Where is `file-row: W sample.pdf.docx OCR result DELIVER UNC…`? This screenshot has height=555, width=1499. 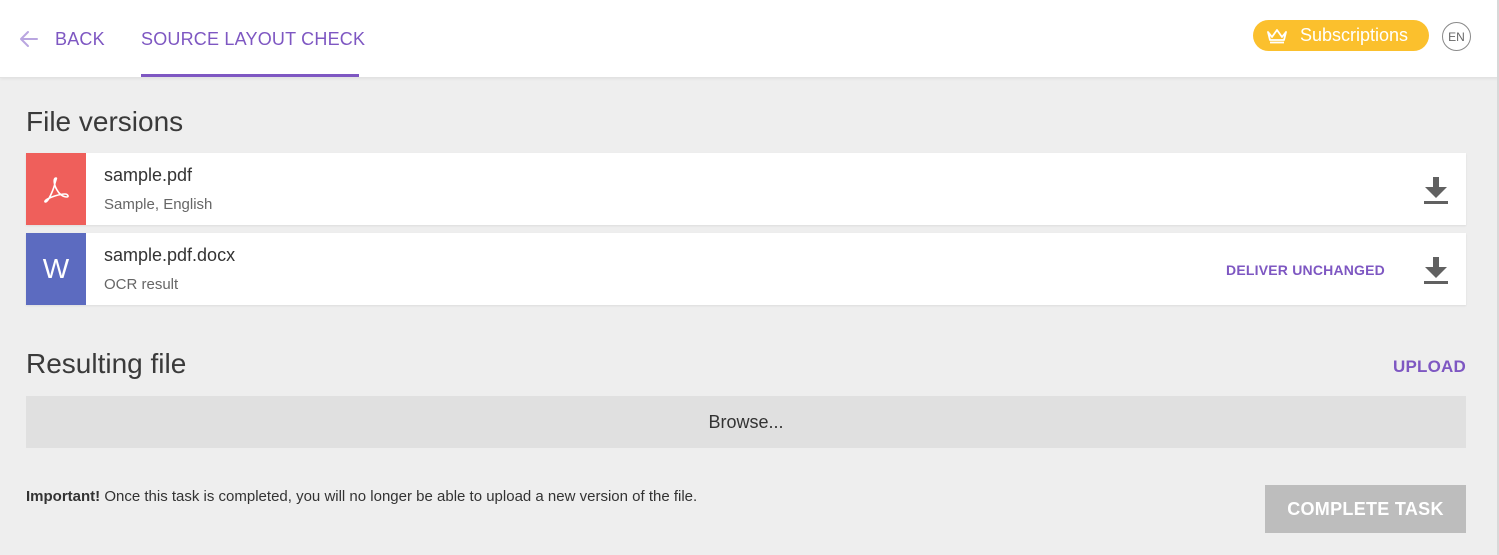
file-row: W sample.pdf.docx OCR result DELIVER UNC… is located at coordinates (746, 269).